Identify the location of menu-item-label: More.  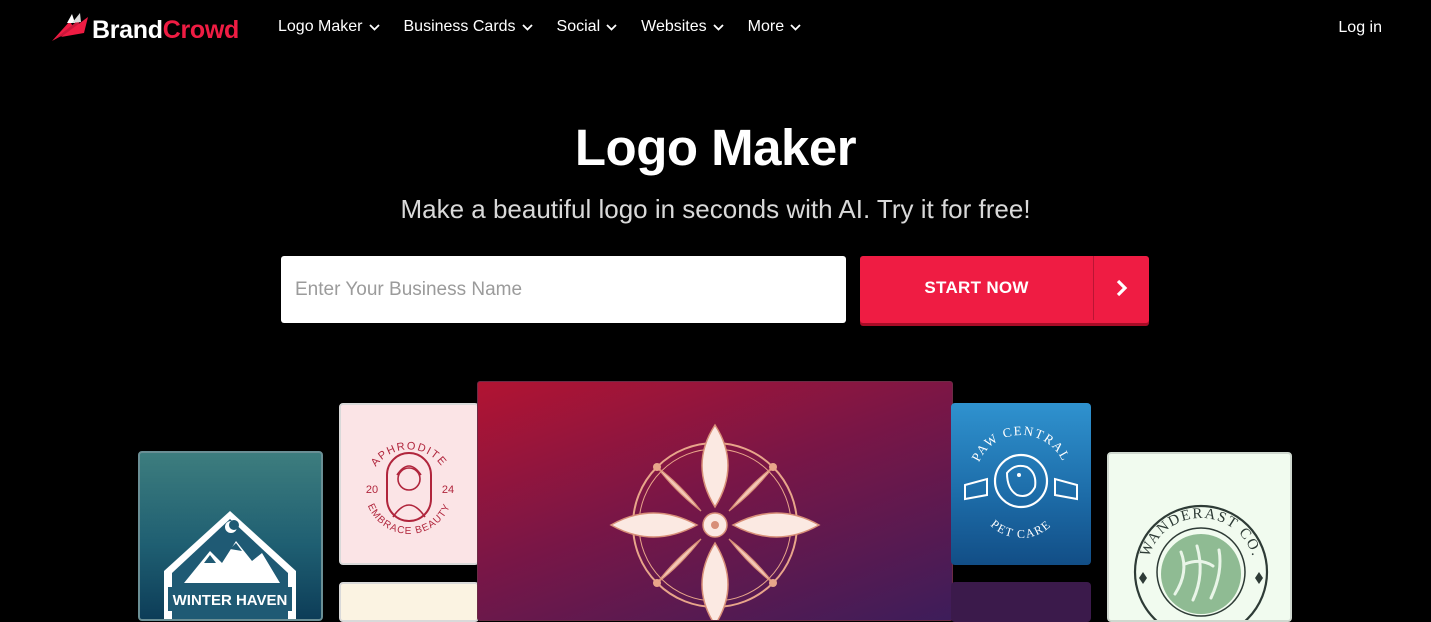
(766, 26).